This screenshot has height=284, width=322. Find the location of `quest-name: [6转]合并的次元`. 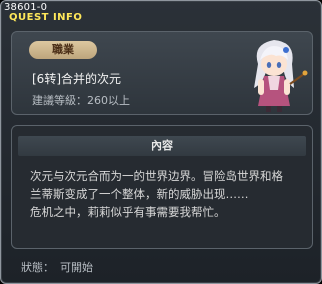

quest-name: [6转]合并的次元 is located at coordinates (76, 79).